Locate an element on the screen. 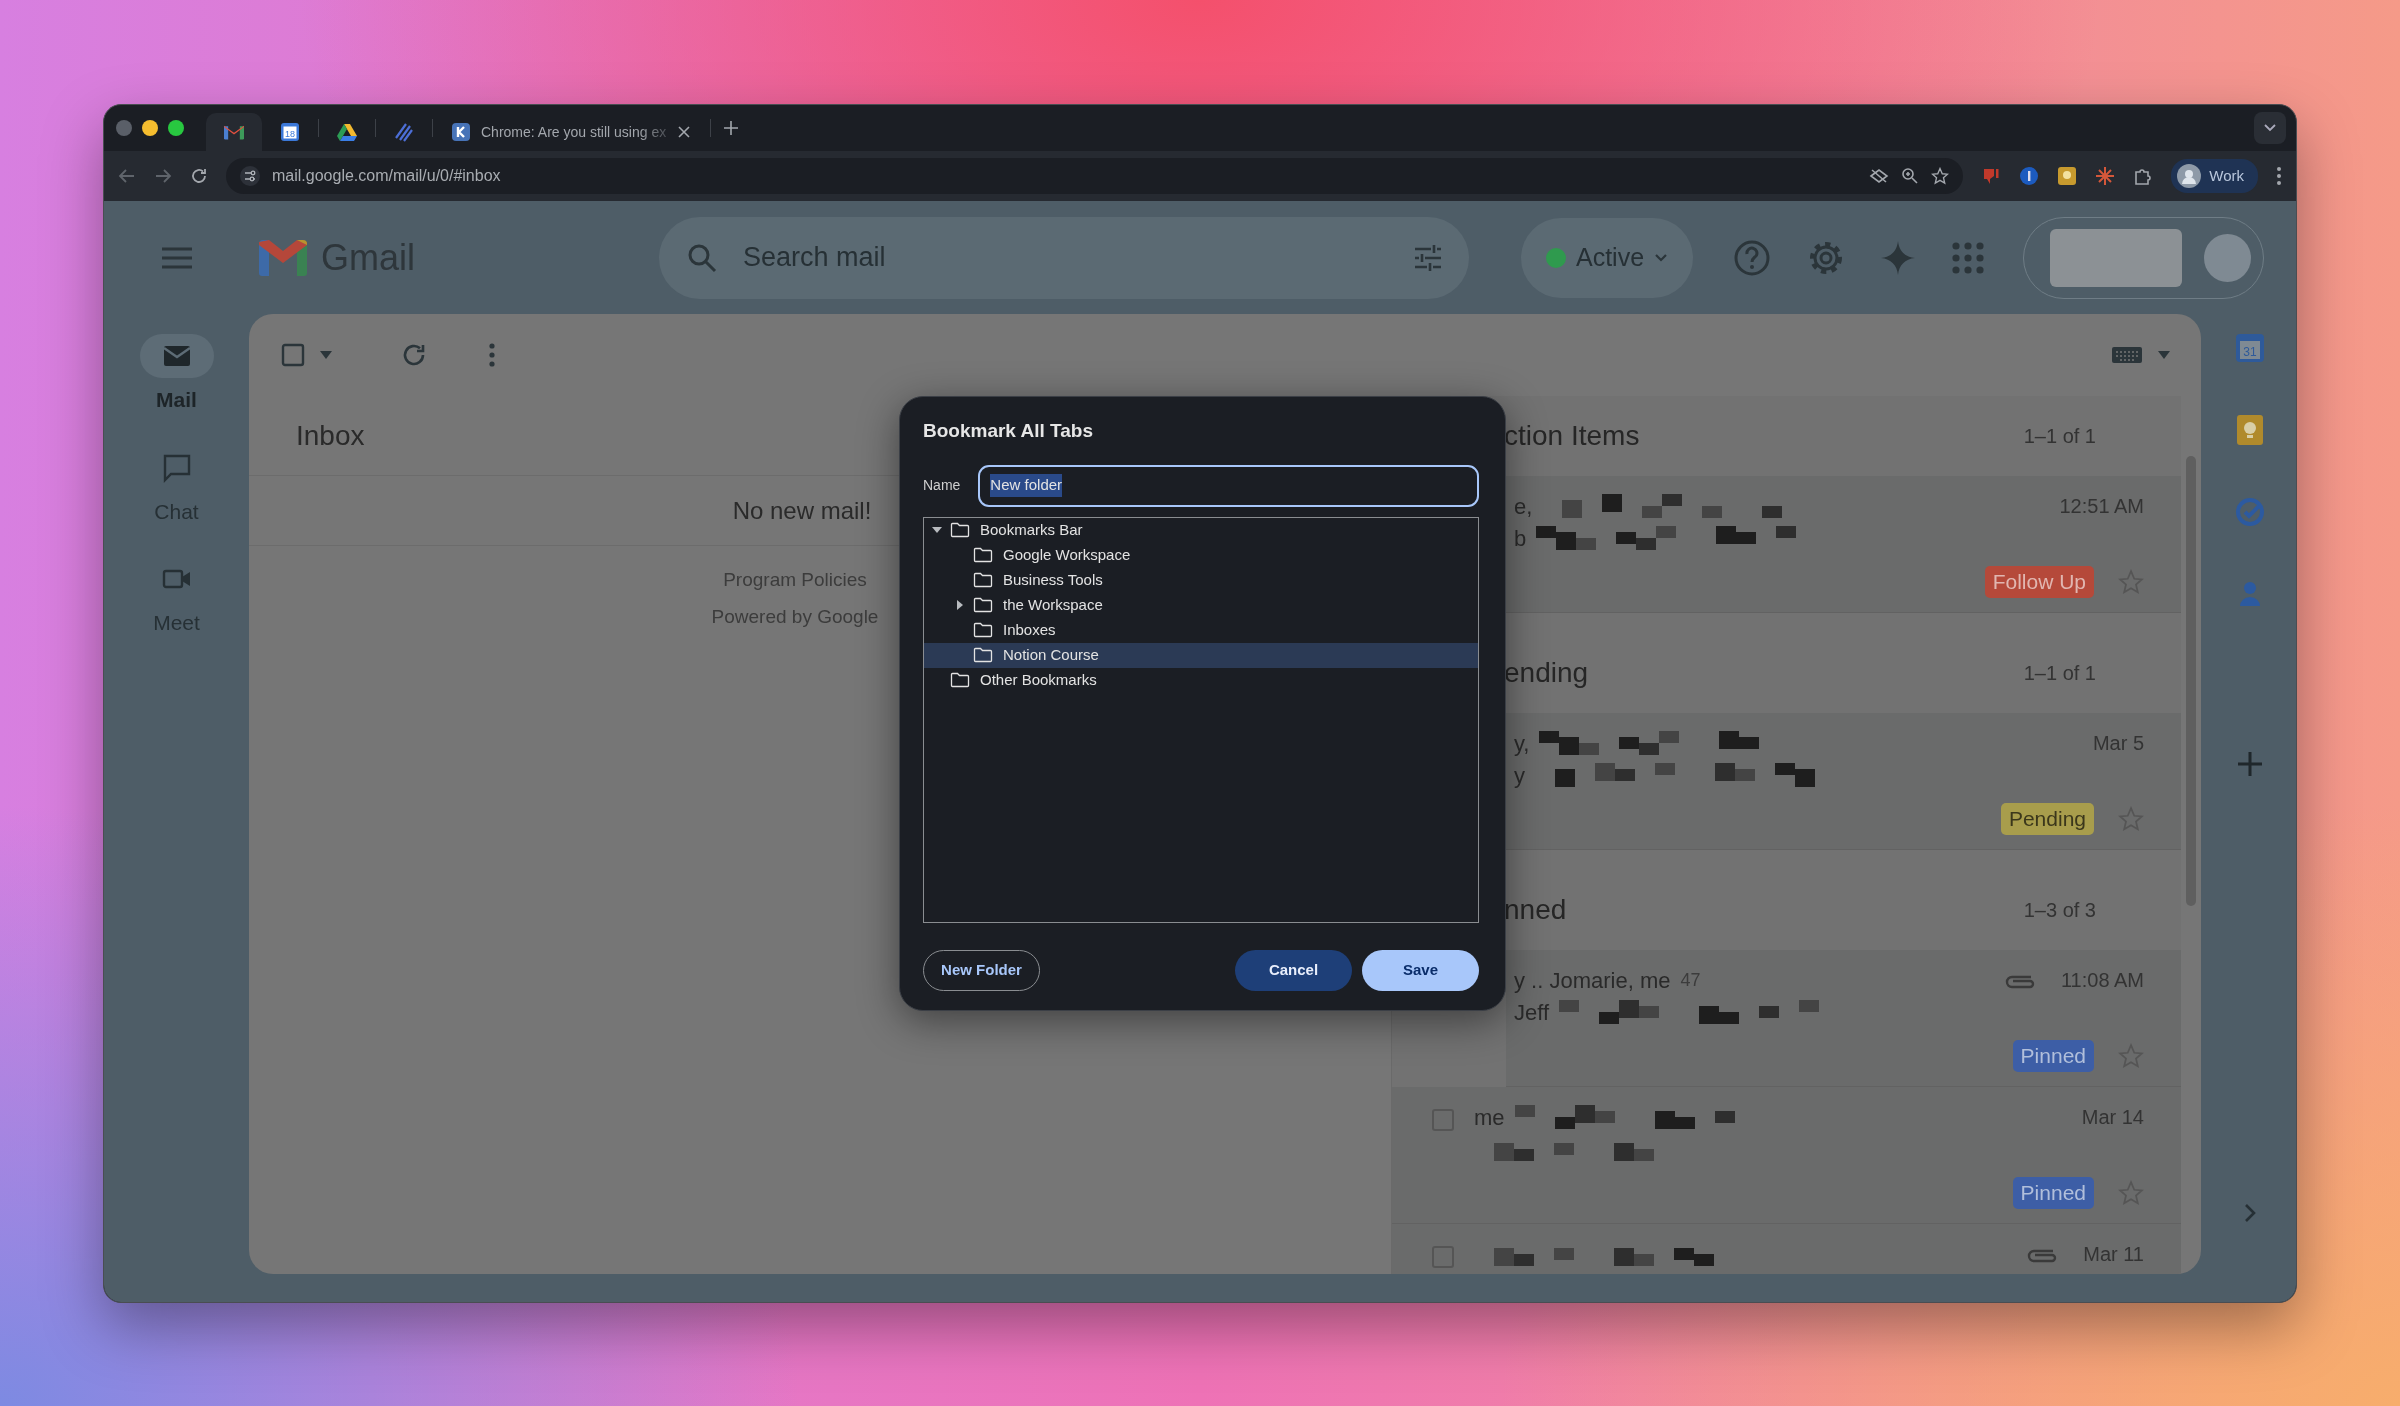 The width and height of the screenshot is (2400, 1406). tab-search-button is located at coordinates (2270, 128).